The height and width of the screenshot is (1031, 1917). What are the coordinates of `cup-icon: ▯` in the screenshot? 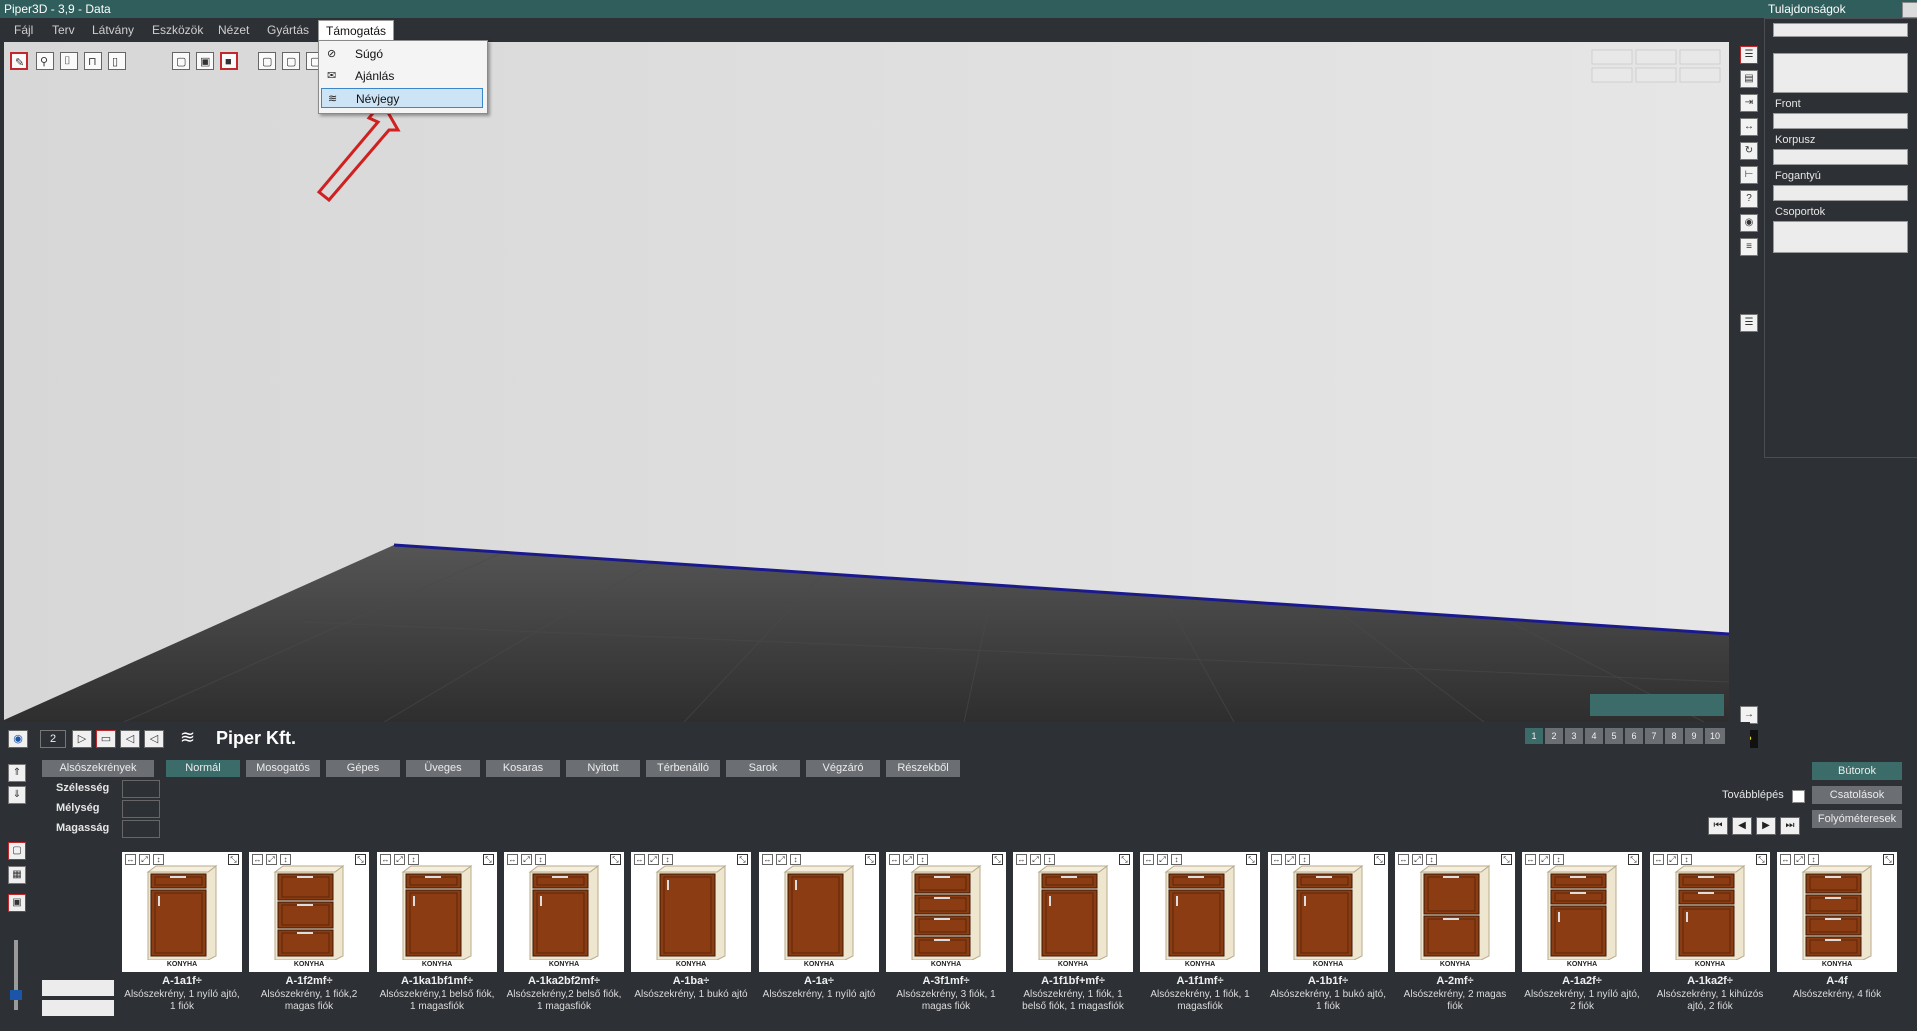 It's located at (117, 61).